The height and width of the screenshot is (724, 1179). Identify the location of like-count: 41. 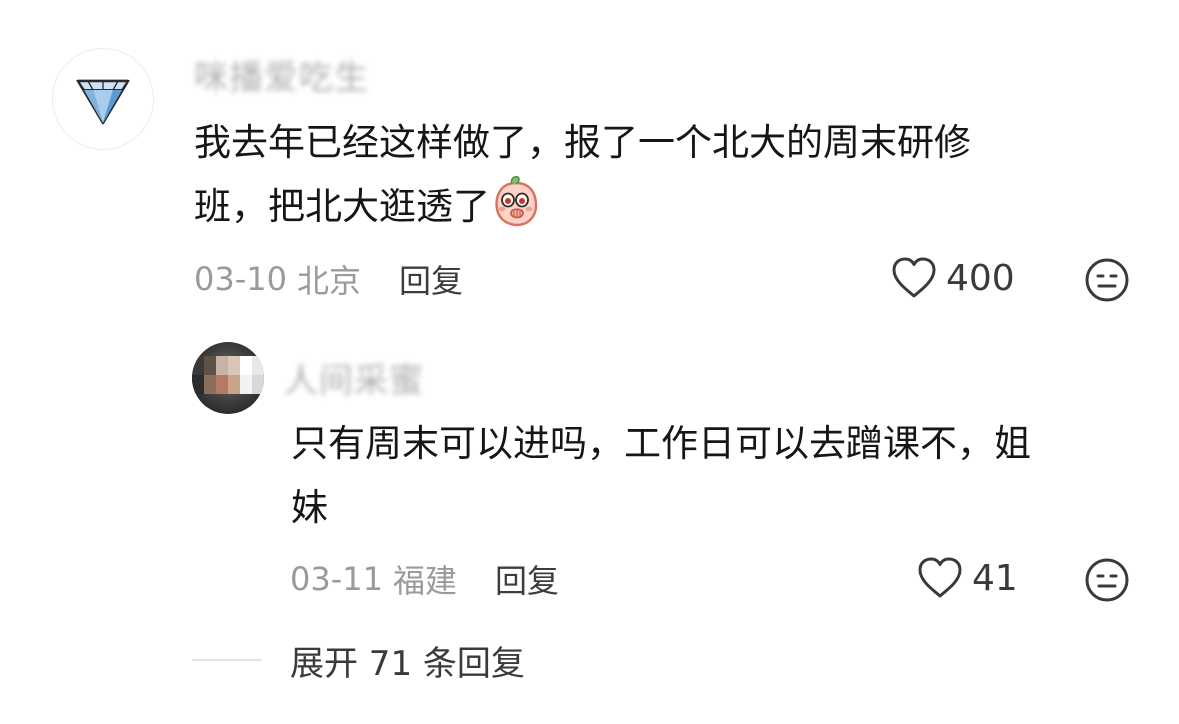
(995, 578).